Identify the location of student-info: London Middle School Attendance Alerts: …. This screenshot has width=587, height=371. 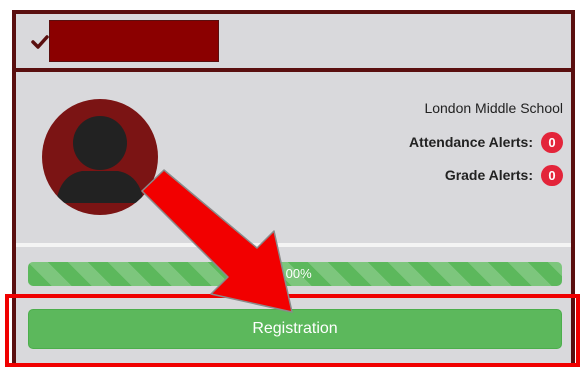
(486, 142).